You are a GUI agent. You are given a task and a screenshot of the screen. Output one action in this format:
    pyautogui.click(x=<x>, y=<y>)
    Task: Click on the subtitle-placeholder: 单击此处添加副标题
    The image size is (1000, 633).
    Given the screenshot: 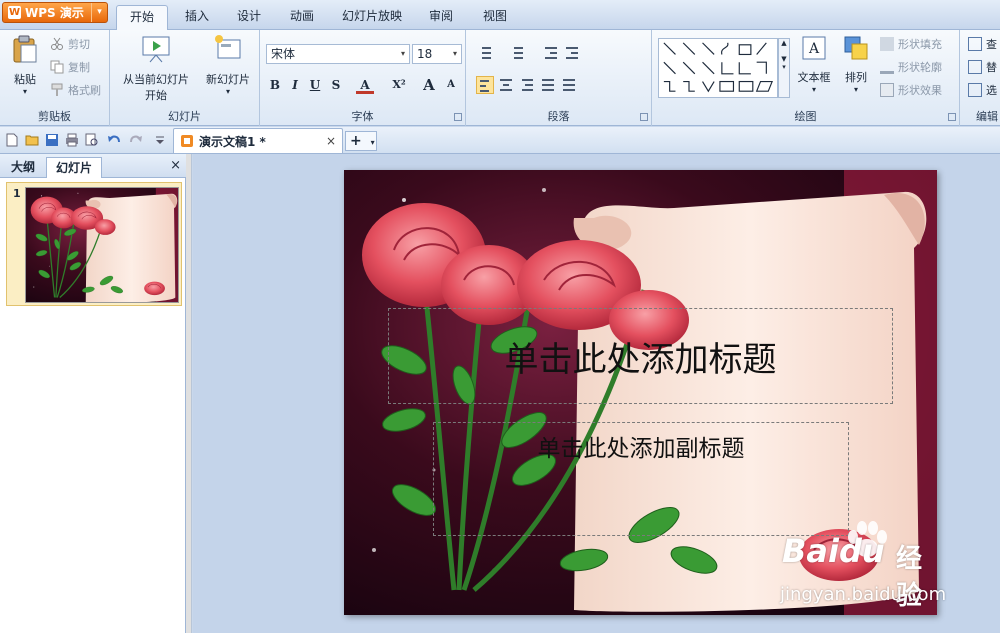 What is the action you would take?
    pyautogui.click(x=641, y=479)
    